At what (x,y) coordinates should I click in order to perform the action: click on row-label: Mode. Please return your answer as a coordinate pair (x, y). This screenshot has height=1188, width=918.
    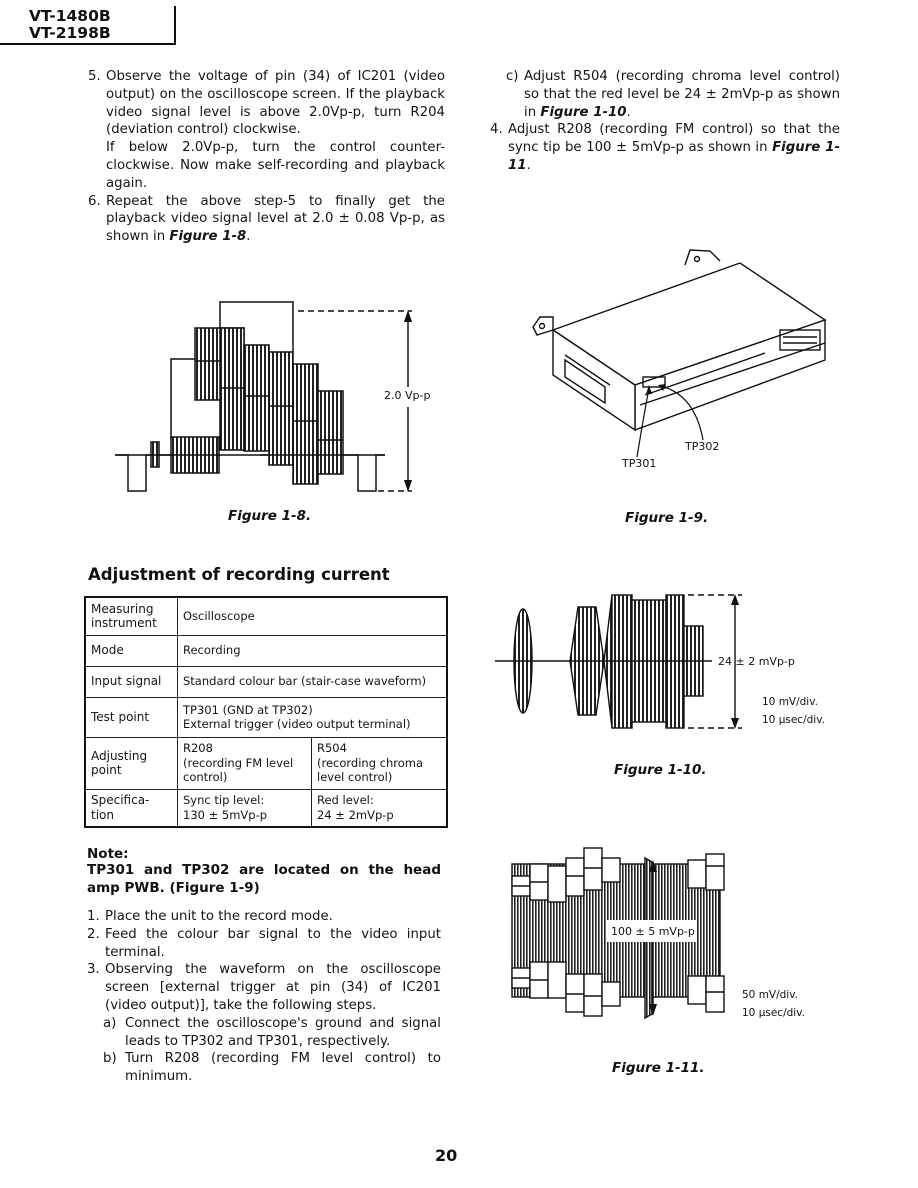
    Looking at the image, I should click on (131, 650).